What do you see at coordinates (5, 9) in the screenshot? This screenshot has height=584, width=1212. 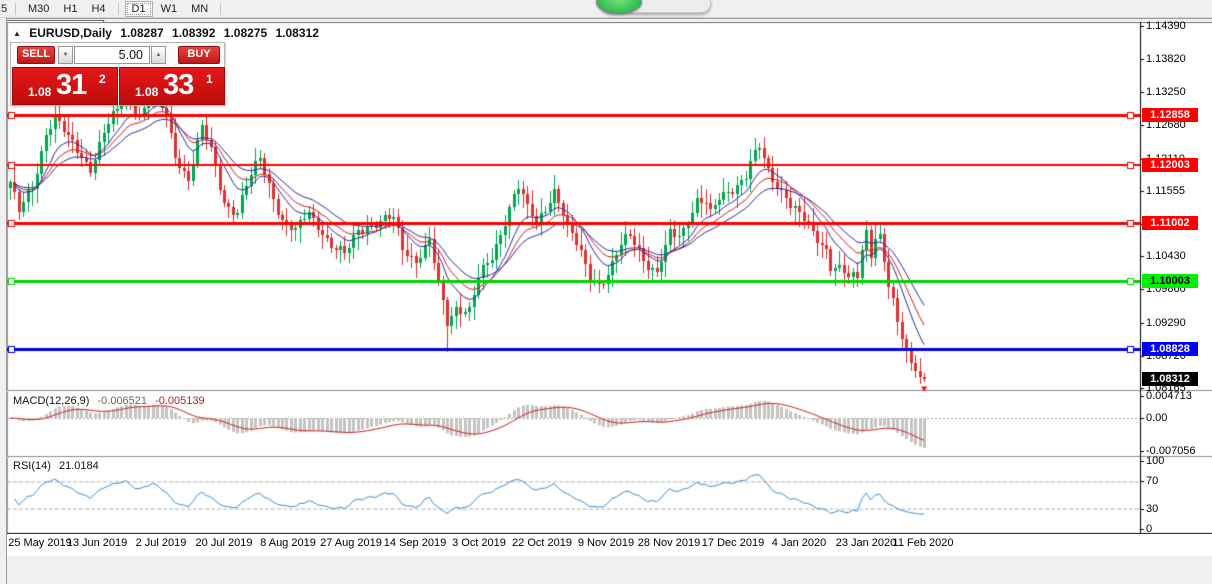 I see `timeframe-button-clipped: 5` at bounding box center [5, 9].